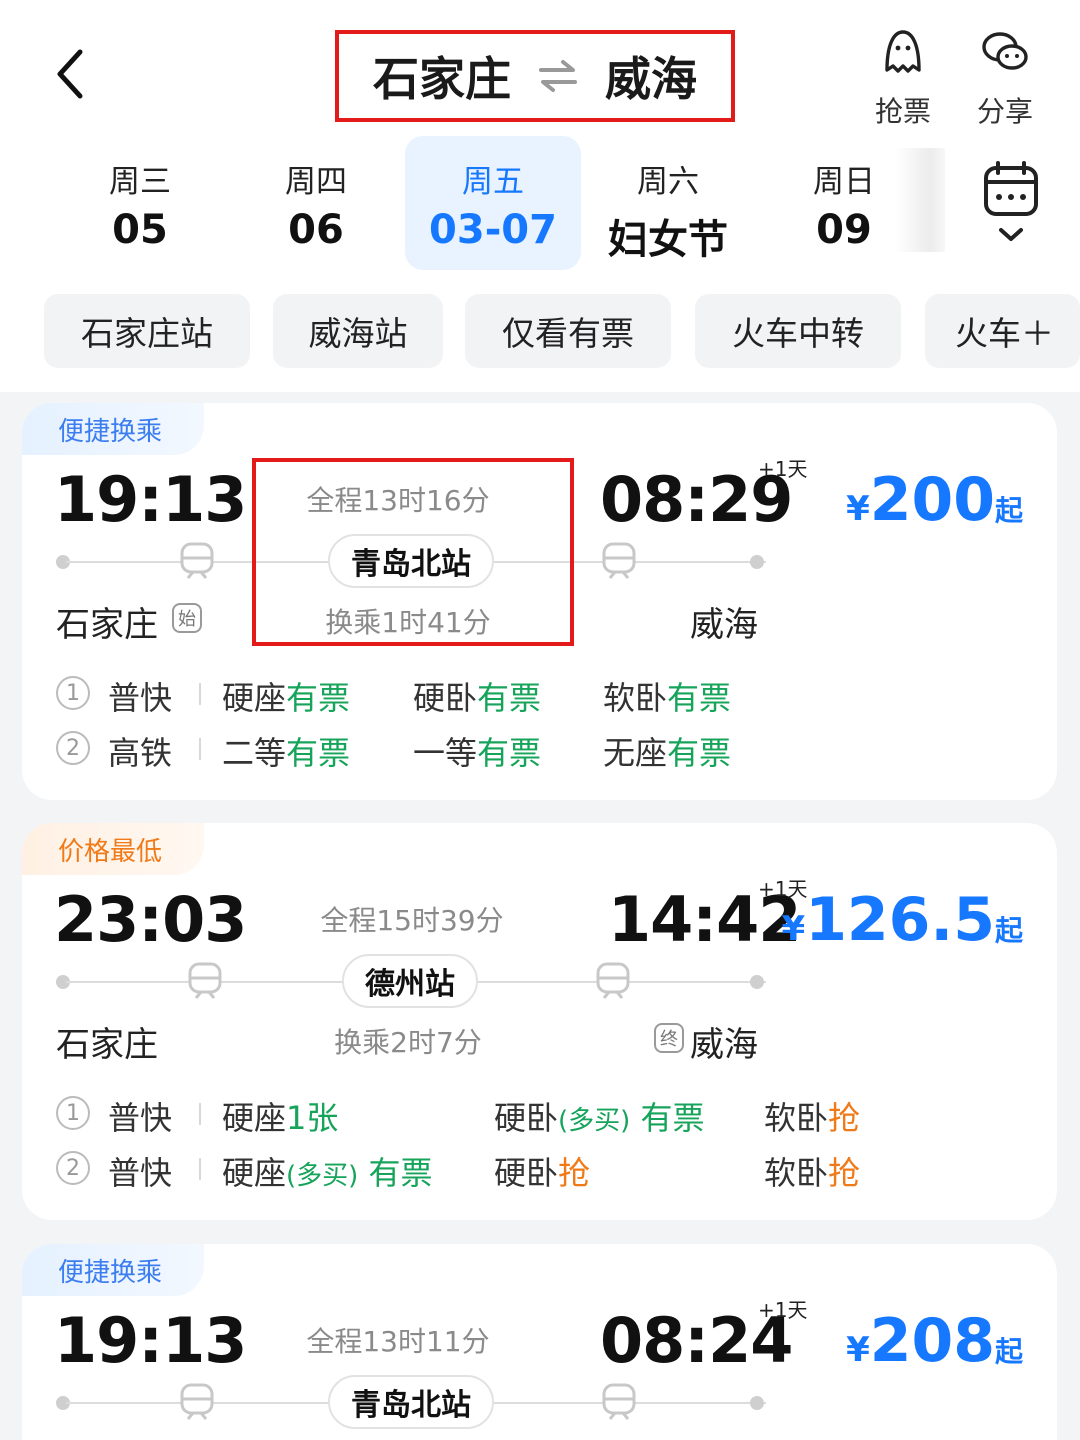  Describe the element at coordinates (477, 753) in the screenshot. I see `seat-availability: 一等有票` at that location.